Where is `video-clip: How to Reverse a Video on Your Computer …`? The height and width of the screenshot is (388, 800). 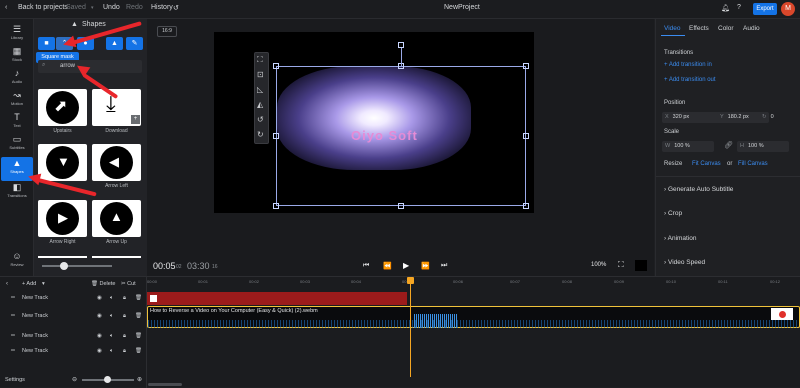 video-clip: How to Reverse a Video on Your Computer … is located at coordinates (473, 317).